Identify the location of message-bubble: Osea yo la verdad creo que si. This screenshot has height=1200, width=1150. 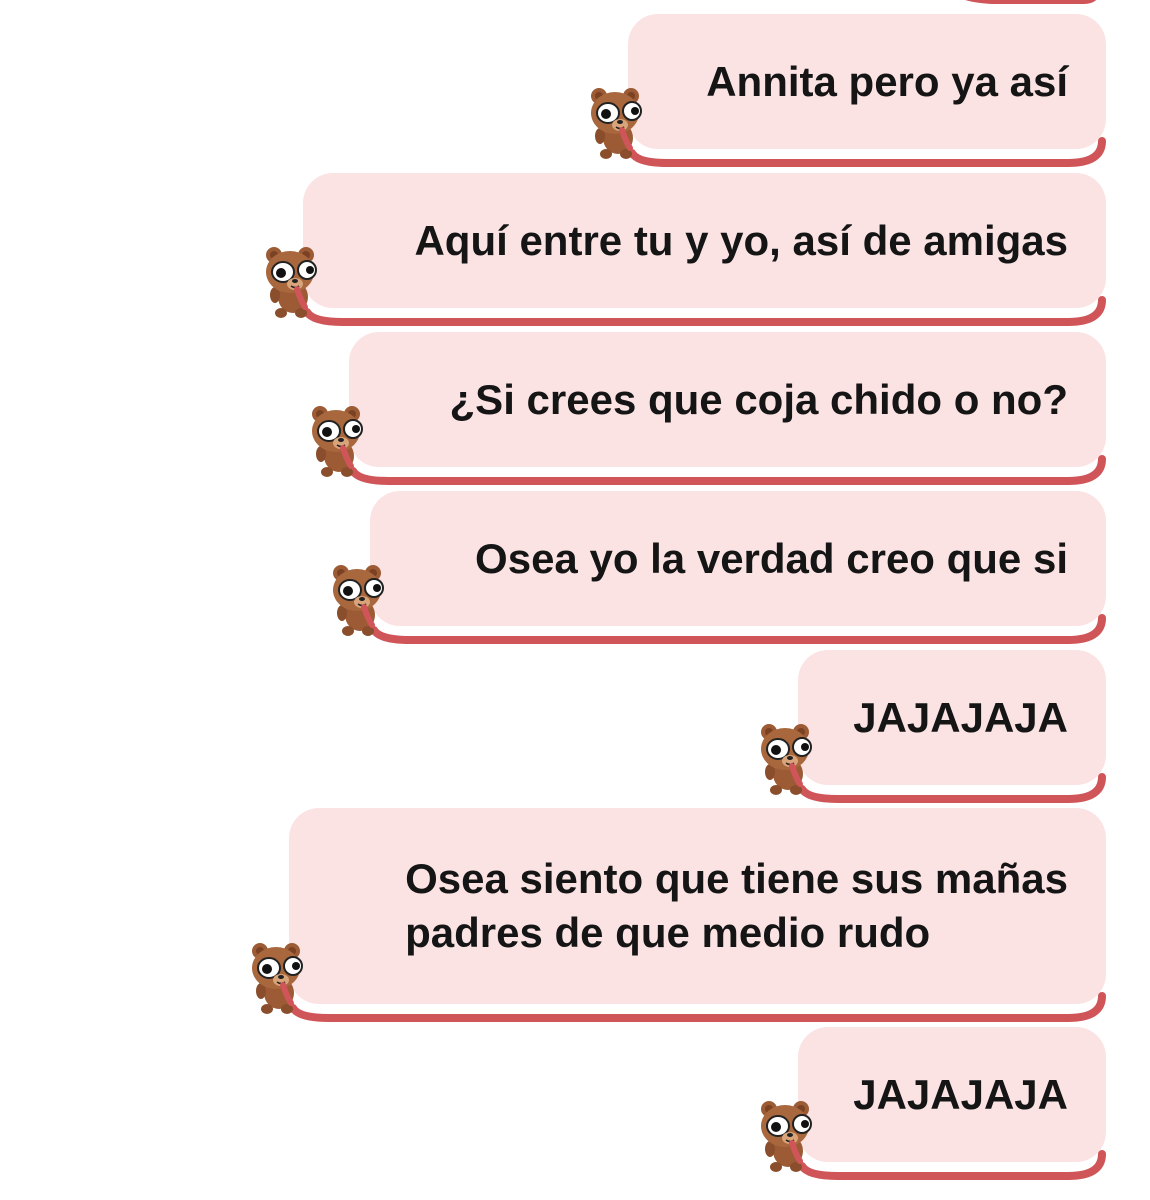
(738, 558).